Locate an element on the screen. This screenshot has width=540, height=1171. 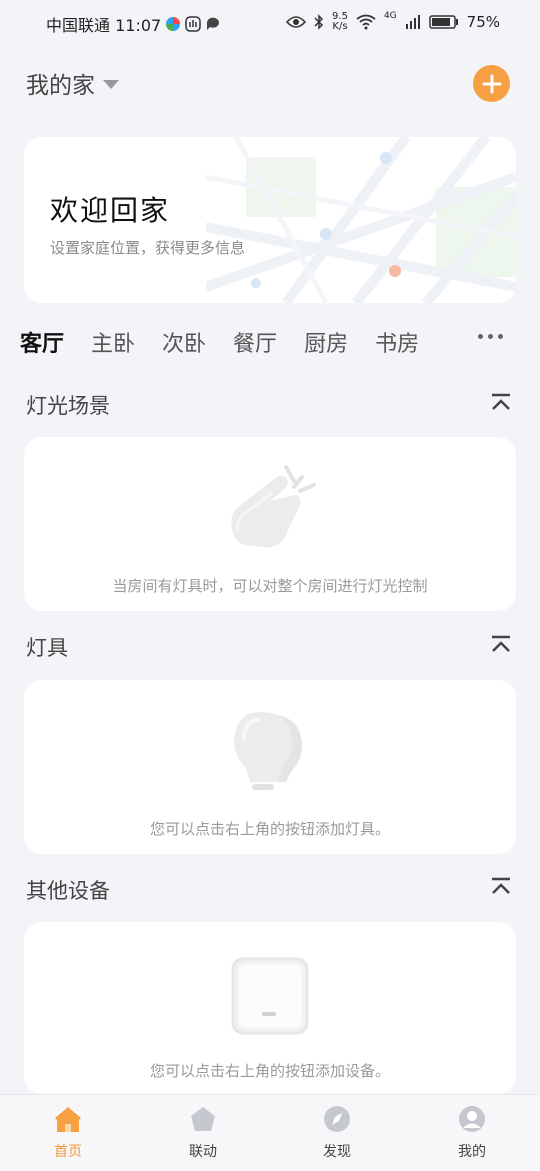
message-notification-icon is located at coordinates (213, 23).